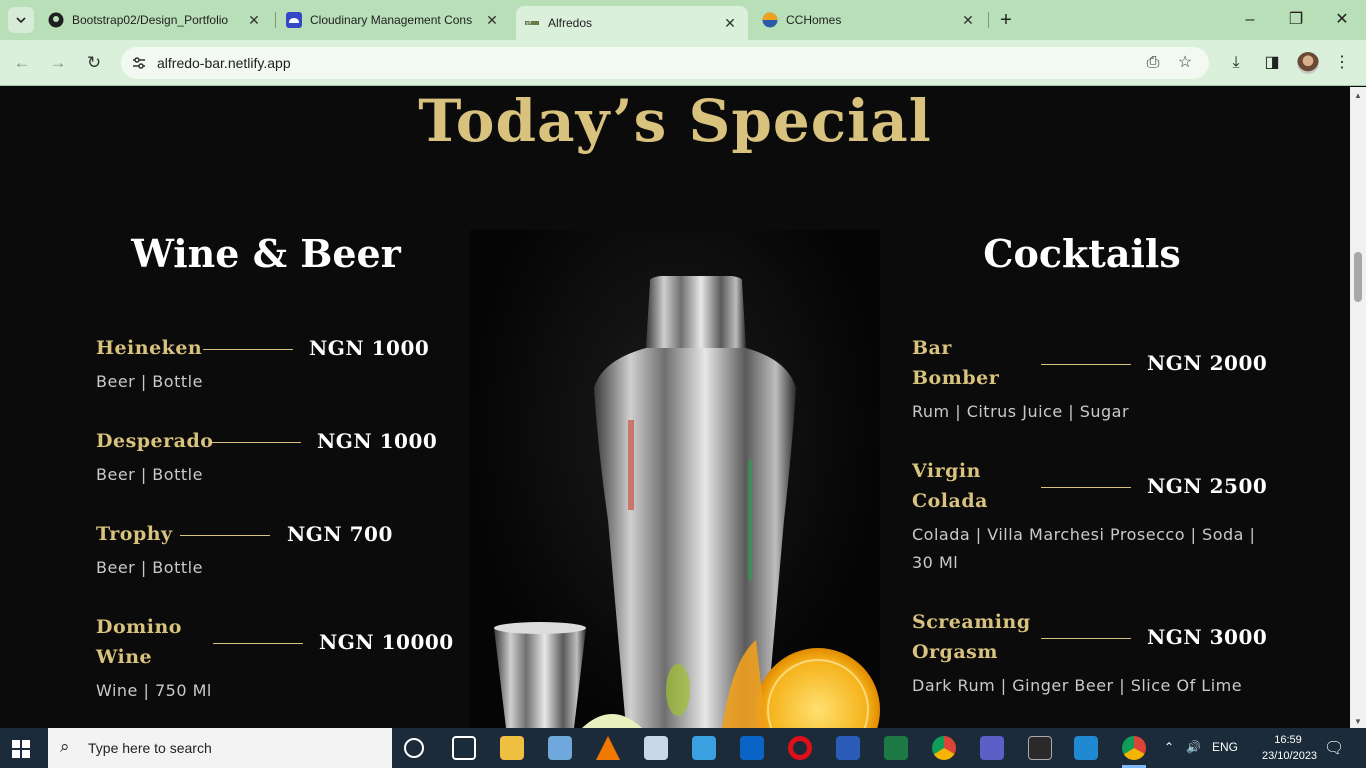 The width and height of the screenshot is (1366, 768). What do you see at coordinates (848, 748) in the screenshot?
I see `word-icon` at bounding box center [848, 748].